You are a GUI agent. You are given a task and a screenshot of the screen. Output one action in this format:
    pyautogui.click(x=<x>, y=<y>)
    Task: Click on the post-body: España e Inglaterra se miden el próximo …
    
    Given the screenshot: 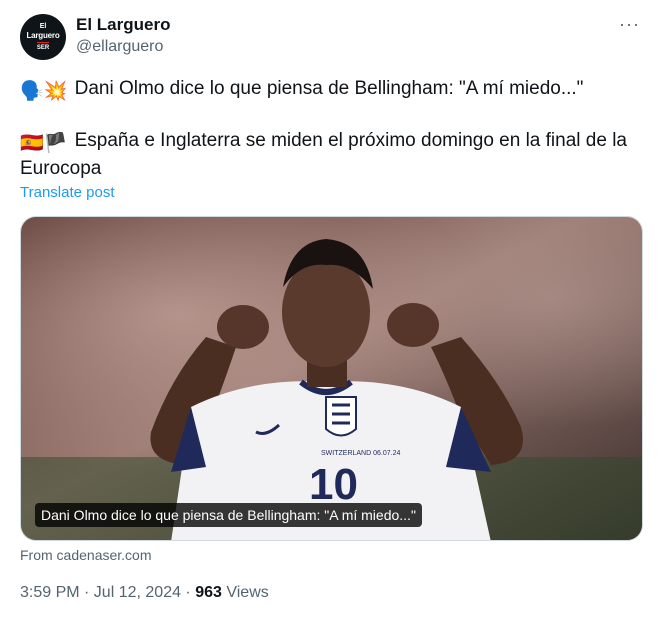 What is the action you would take?
    pyautogui.click(x=323, y=154)
    